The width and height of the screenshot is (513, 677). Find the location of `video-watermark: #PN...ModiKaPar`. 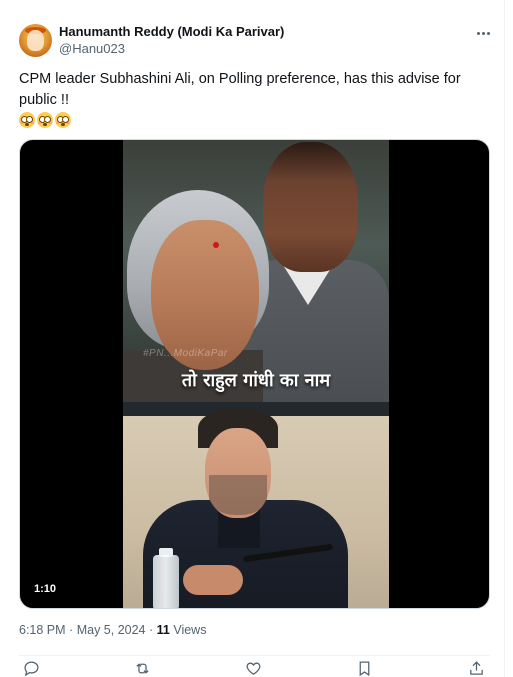

video-watermark: #PN...ModiKaPar is located at coordinates (185, 353).